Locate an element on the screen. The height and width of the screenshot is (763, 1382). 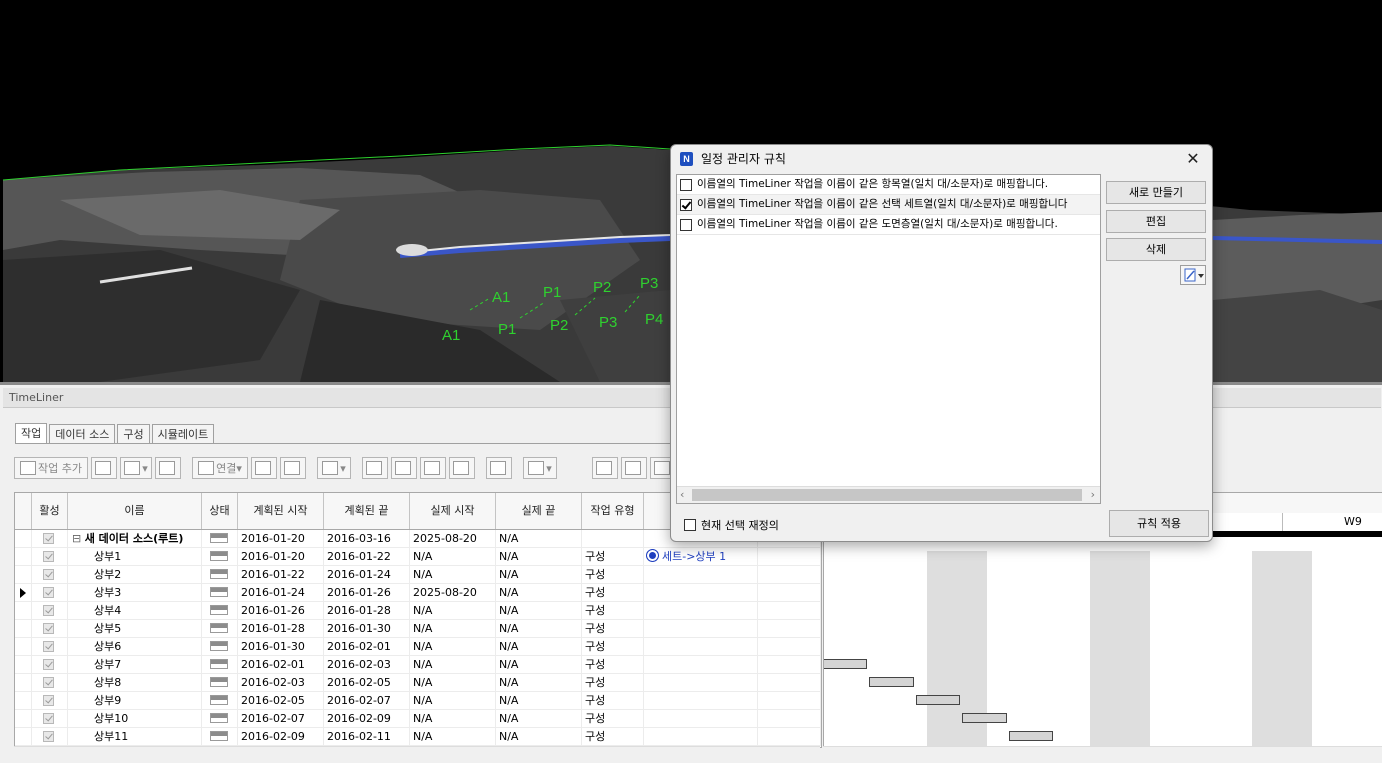
planned-end-value: 2016-01-28 is located at coordinates (359, 610).